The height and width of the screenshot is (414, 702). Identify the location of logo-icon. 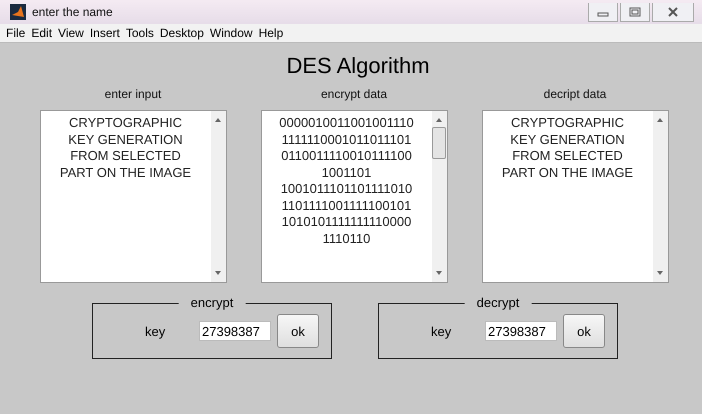
(18, 12).